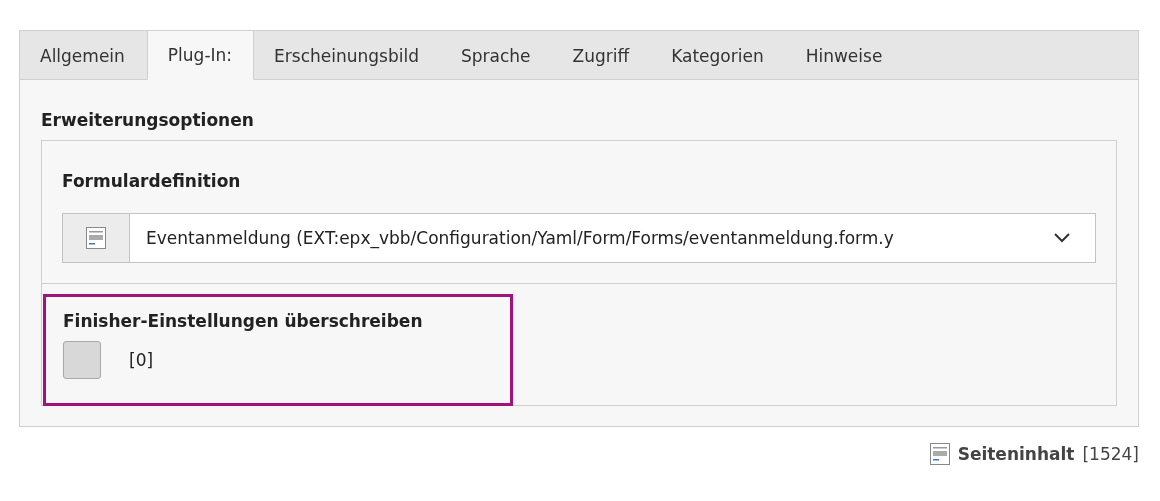 Image resolution: width=1160 pixels, height=501 pixels. Describe the element at coordinates (152, 181) in the screenshot. I see `field-label: Formulardefinition` at that location.